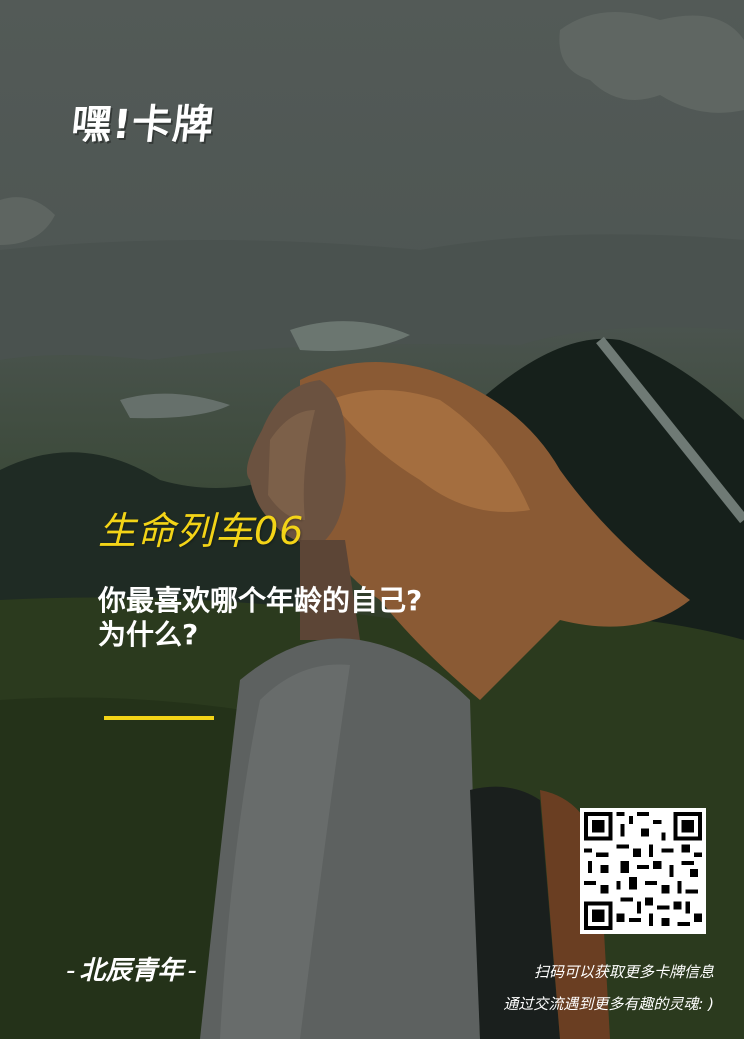  Describe the element at coordinates (192, 971) in the screenshot. I see `brand-dash-right: -` at that location.